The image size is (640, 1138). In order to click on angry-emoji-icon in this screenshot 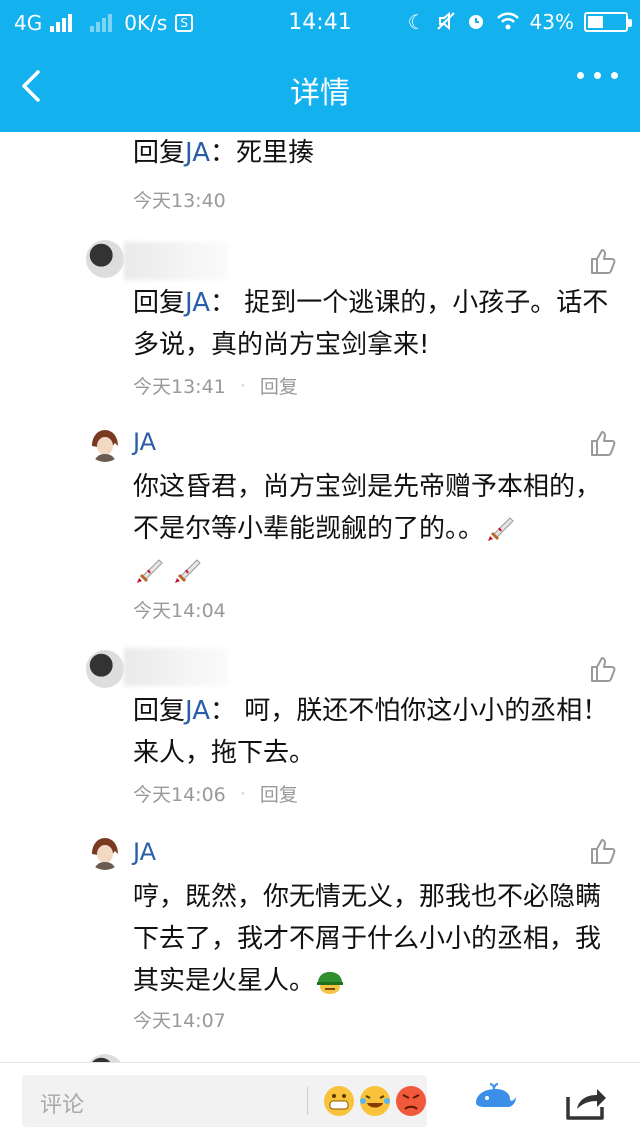, I will do `click(411, 1101)`.